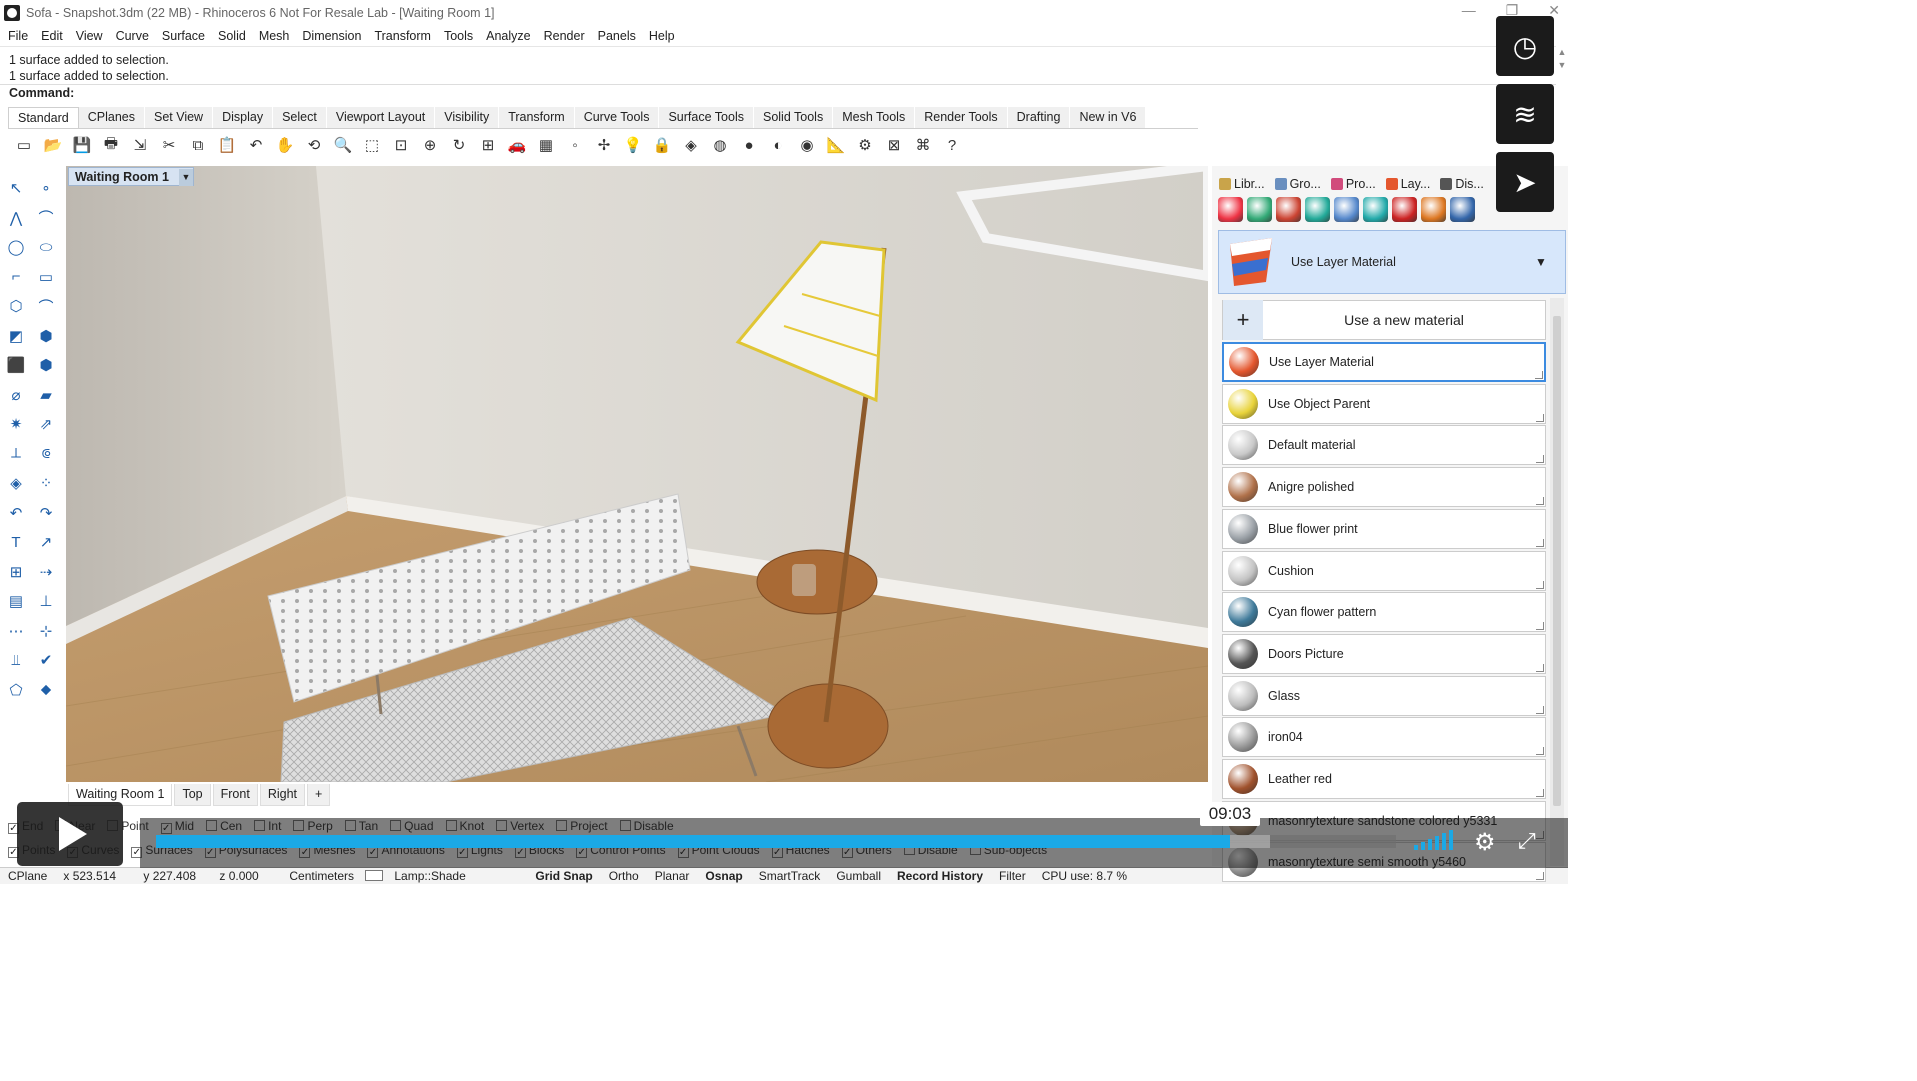 This screenshot has height=1081, width=1917. What do you see at coordinates (1525, 114) in the screenshot?
I see `layers-icon: ≋` at bounding box center [1525, 114].